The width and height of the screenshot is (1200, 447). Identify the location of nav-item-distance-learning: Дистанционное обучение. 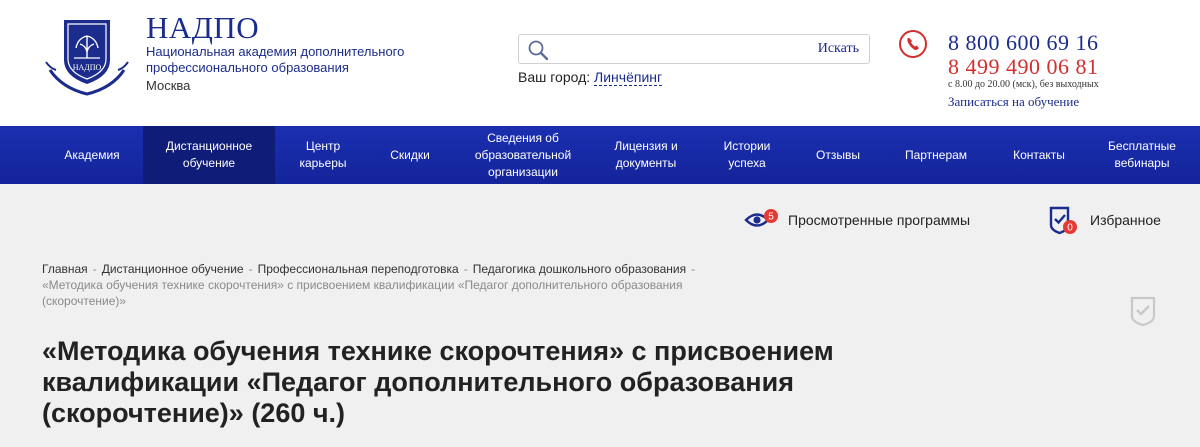
(209, 155).